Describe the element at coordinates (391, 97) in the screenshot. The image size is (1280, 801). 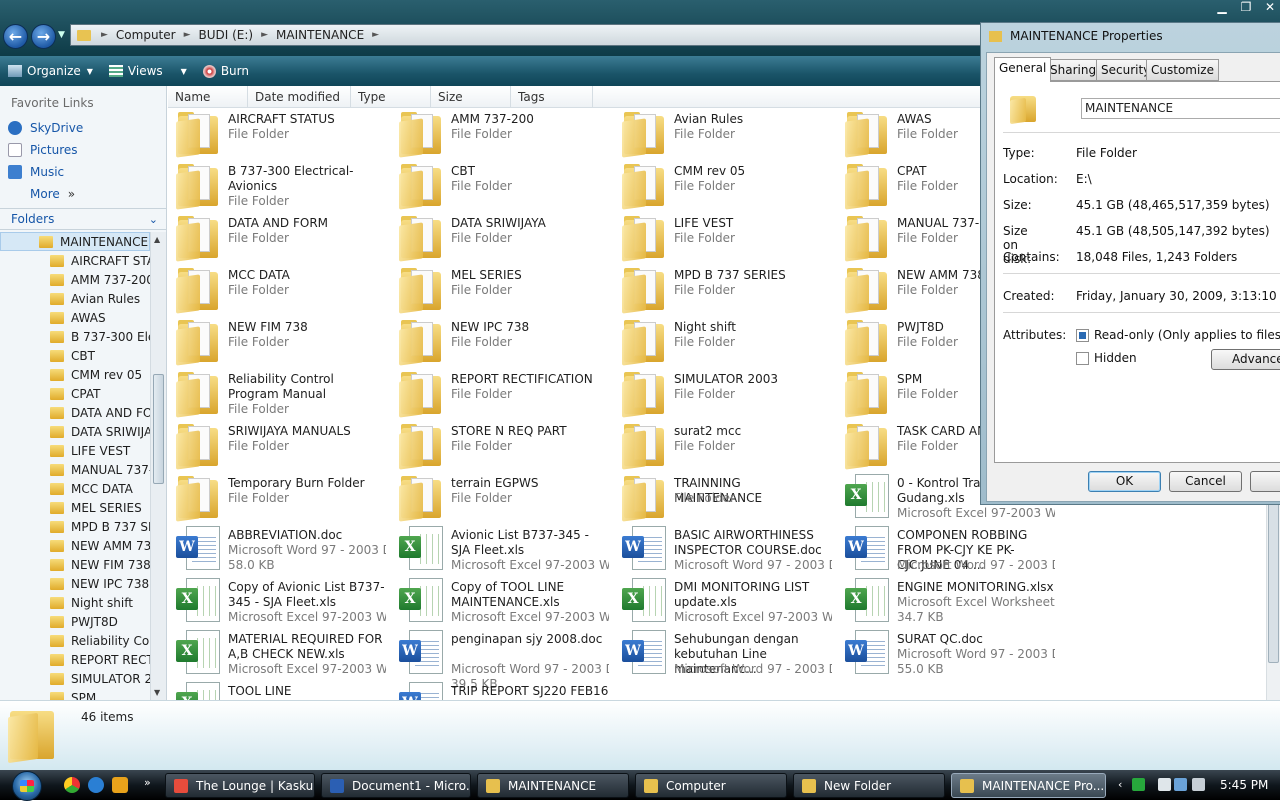
I see `column-type: Type` at that location.